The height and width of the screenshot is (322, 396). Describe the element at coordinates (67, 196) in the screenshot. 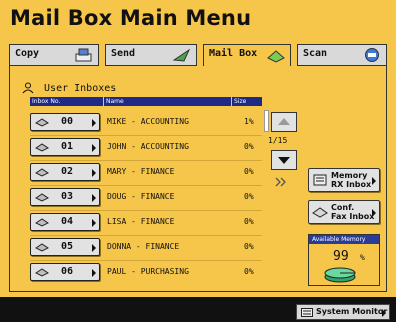

I see `inbox-number: 03` at that location.